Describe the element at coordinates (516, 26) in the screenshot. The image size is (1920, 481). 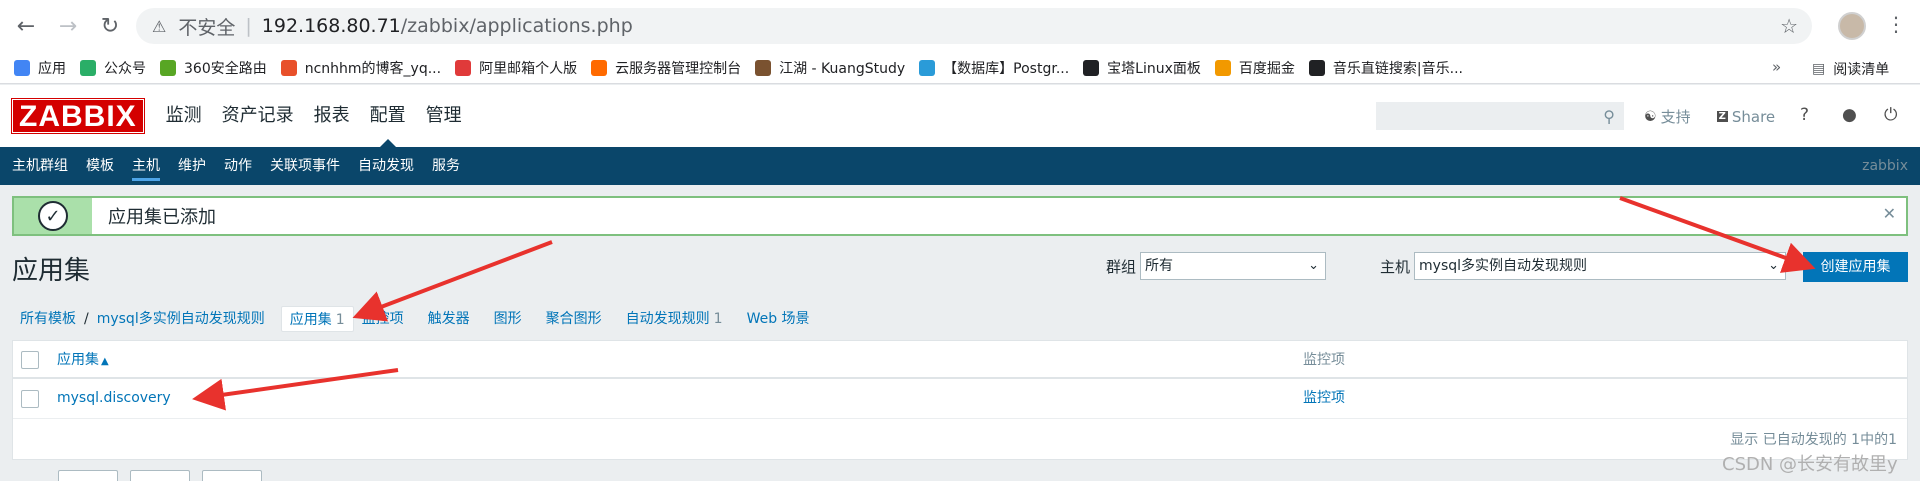
I see `url-path: /zabbix/applications.php` at that location.